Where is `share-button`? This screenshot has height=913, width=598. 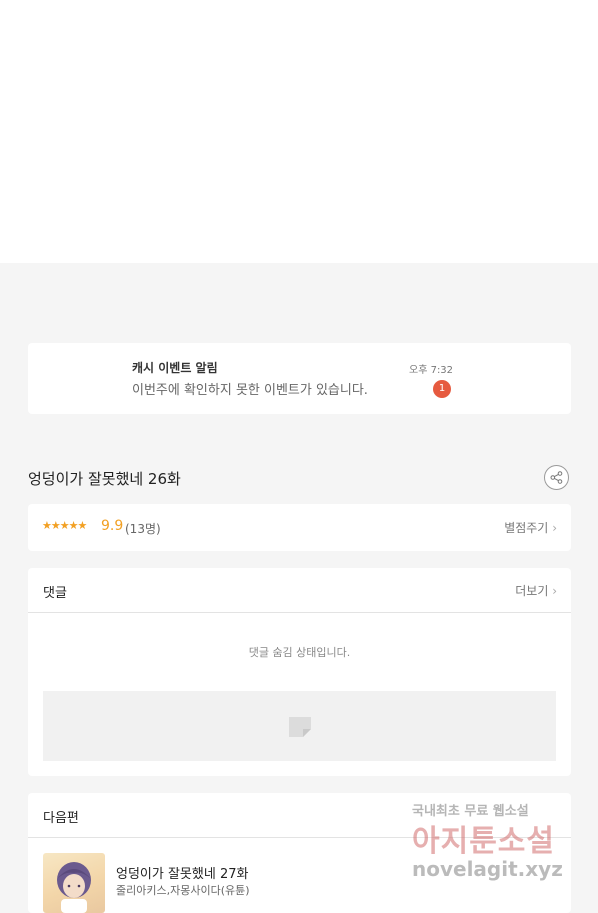 share-button is located at coordinates (556, 477).